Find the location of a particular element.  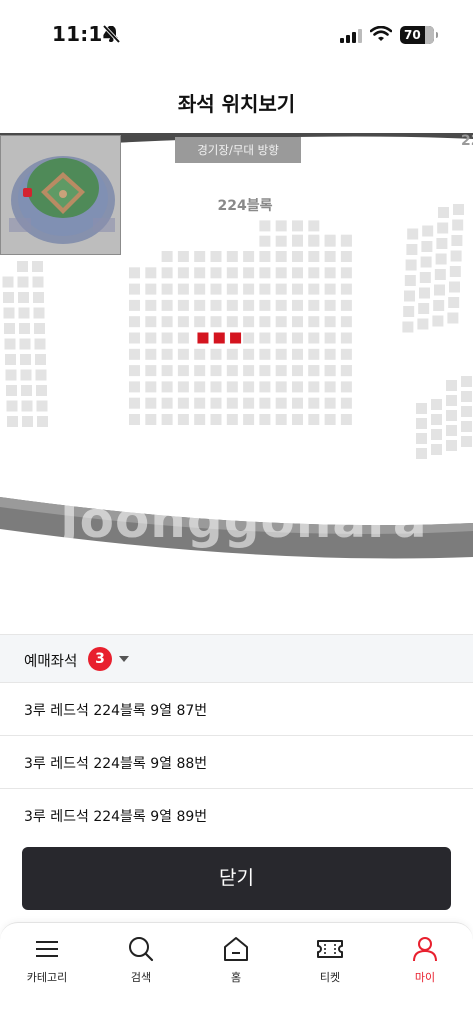

nav-item-my: 마이 is located at coordinates (425, 965).